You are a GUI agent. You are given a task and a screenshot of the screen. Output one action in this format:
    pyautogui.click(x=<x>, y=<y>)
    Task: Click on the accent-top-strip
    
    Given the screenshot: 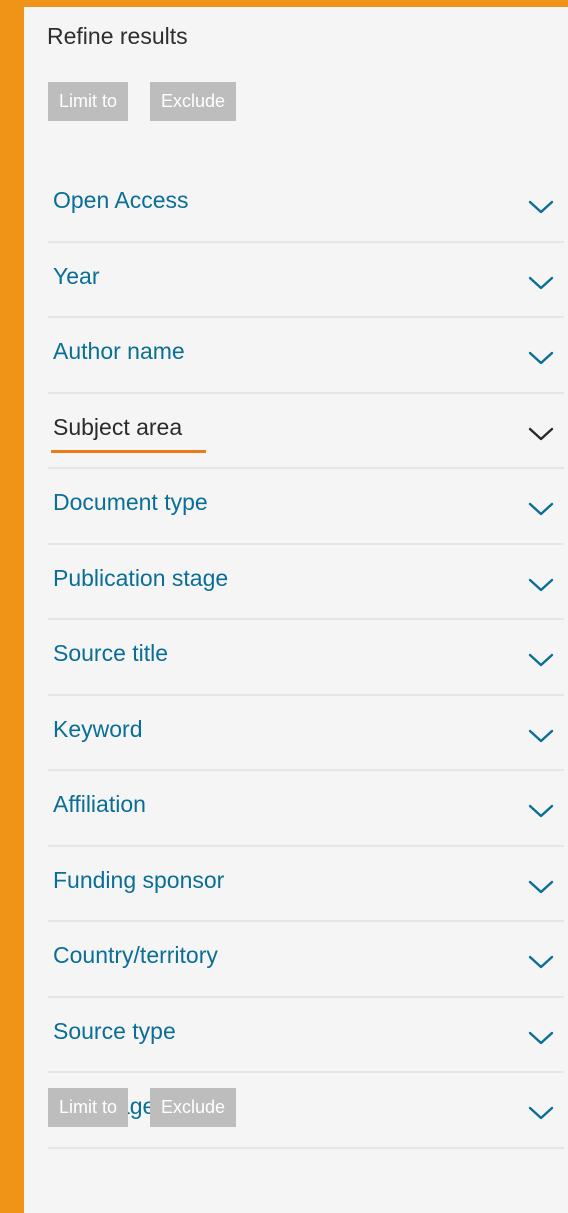 What is the action you would take?
    pyautogui.click(x=284, y=3)
    